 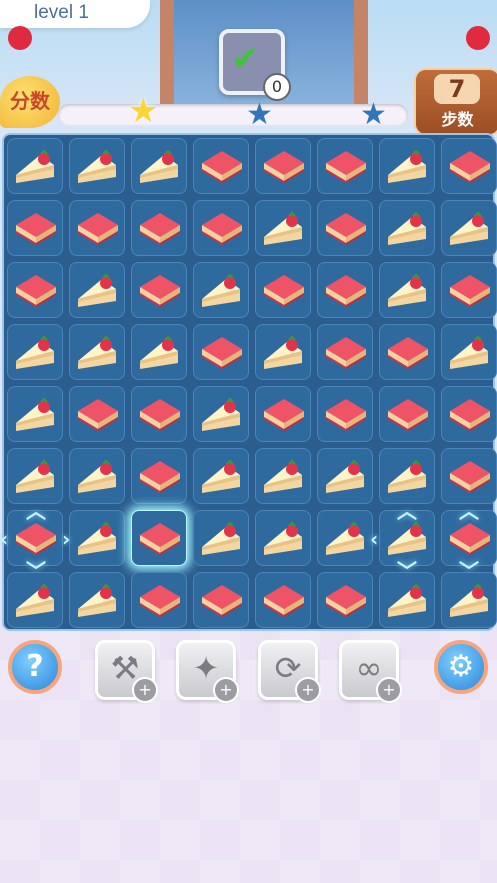 What do you see at coordinates (207, 671) in the screenshot?
I see `magic-wand-tool-button: ✦ +` at bounding box center [207, 671].